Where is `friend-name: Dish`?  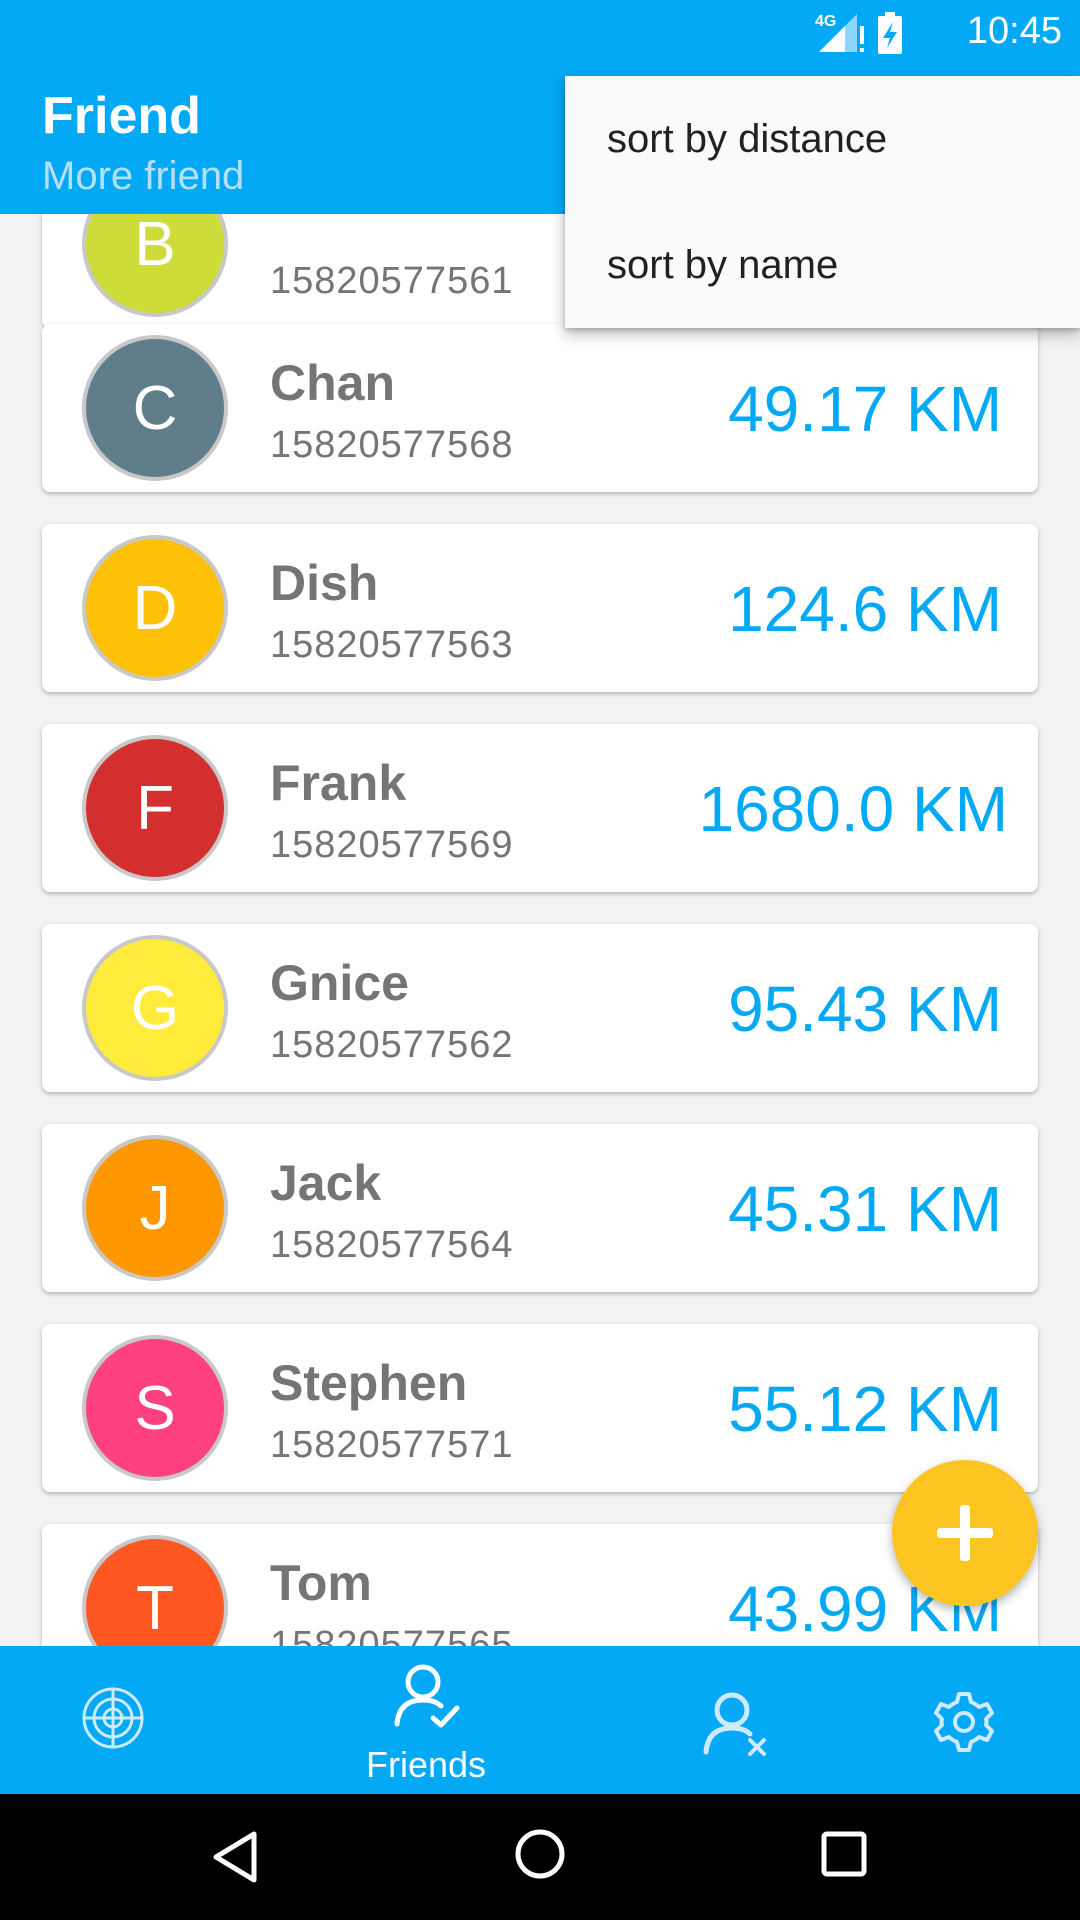
friend-name: Dish is located at coordinates (324, 583).